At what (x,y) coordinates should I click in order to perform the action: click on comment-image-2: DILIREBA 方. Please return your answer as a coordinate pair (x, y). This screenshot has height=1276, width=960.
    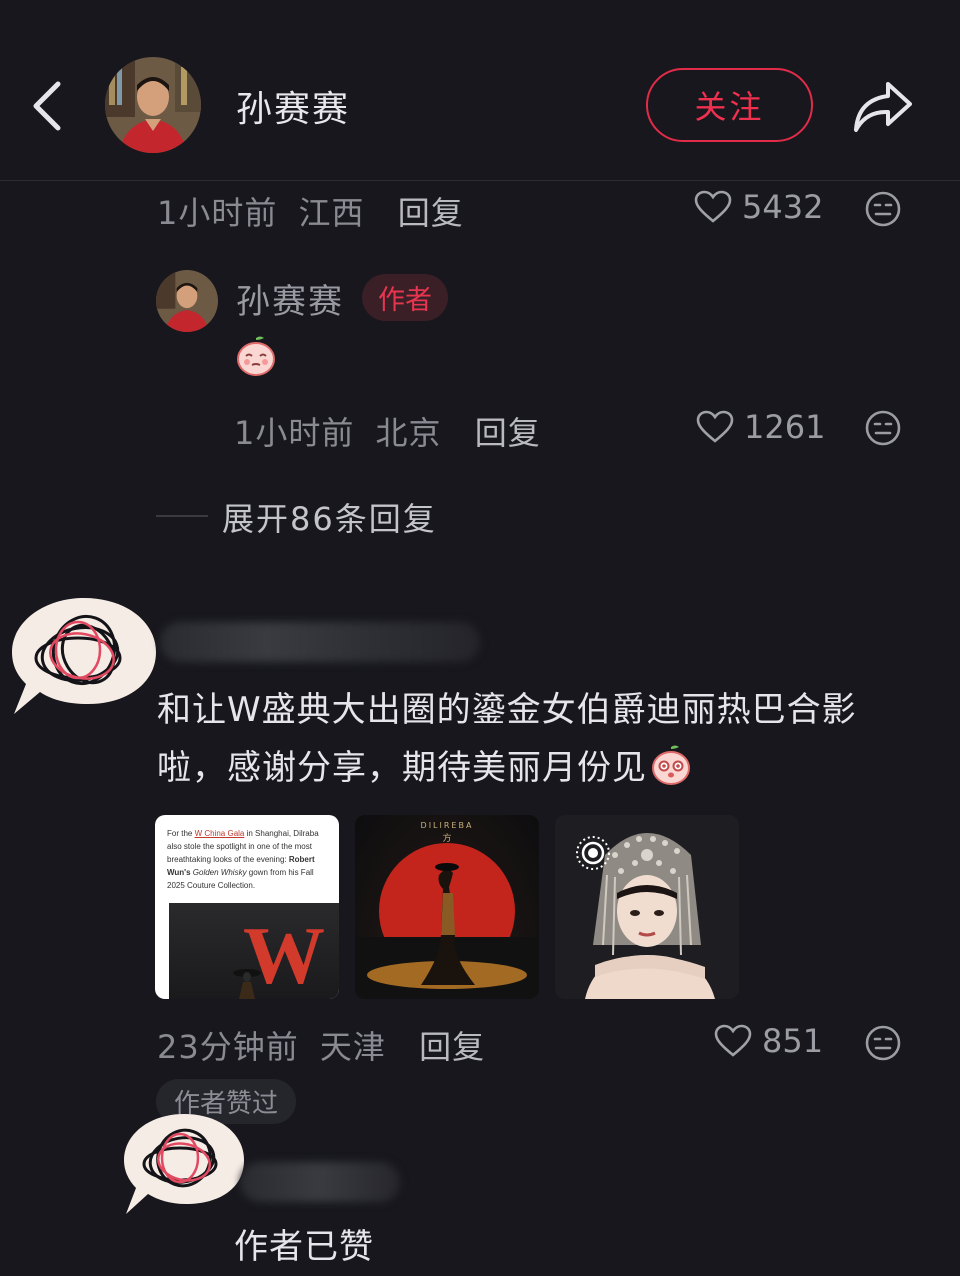
    Looking at the image, I should click on (447, 907).